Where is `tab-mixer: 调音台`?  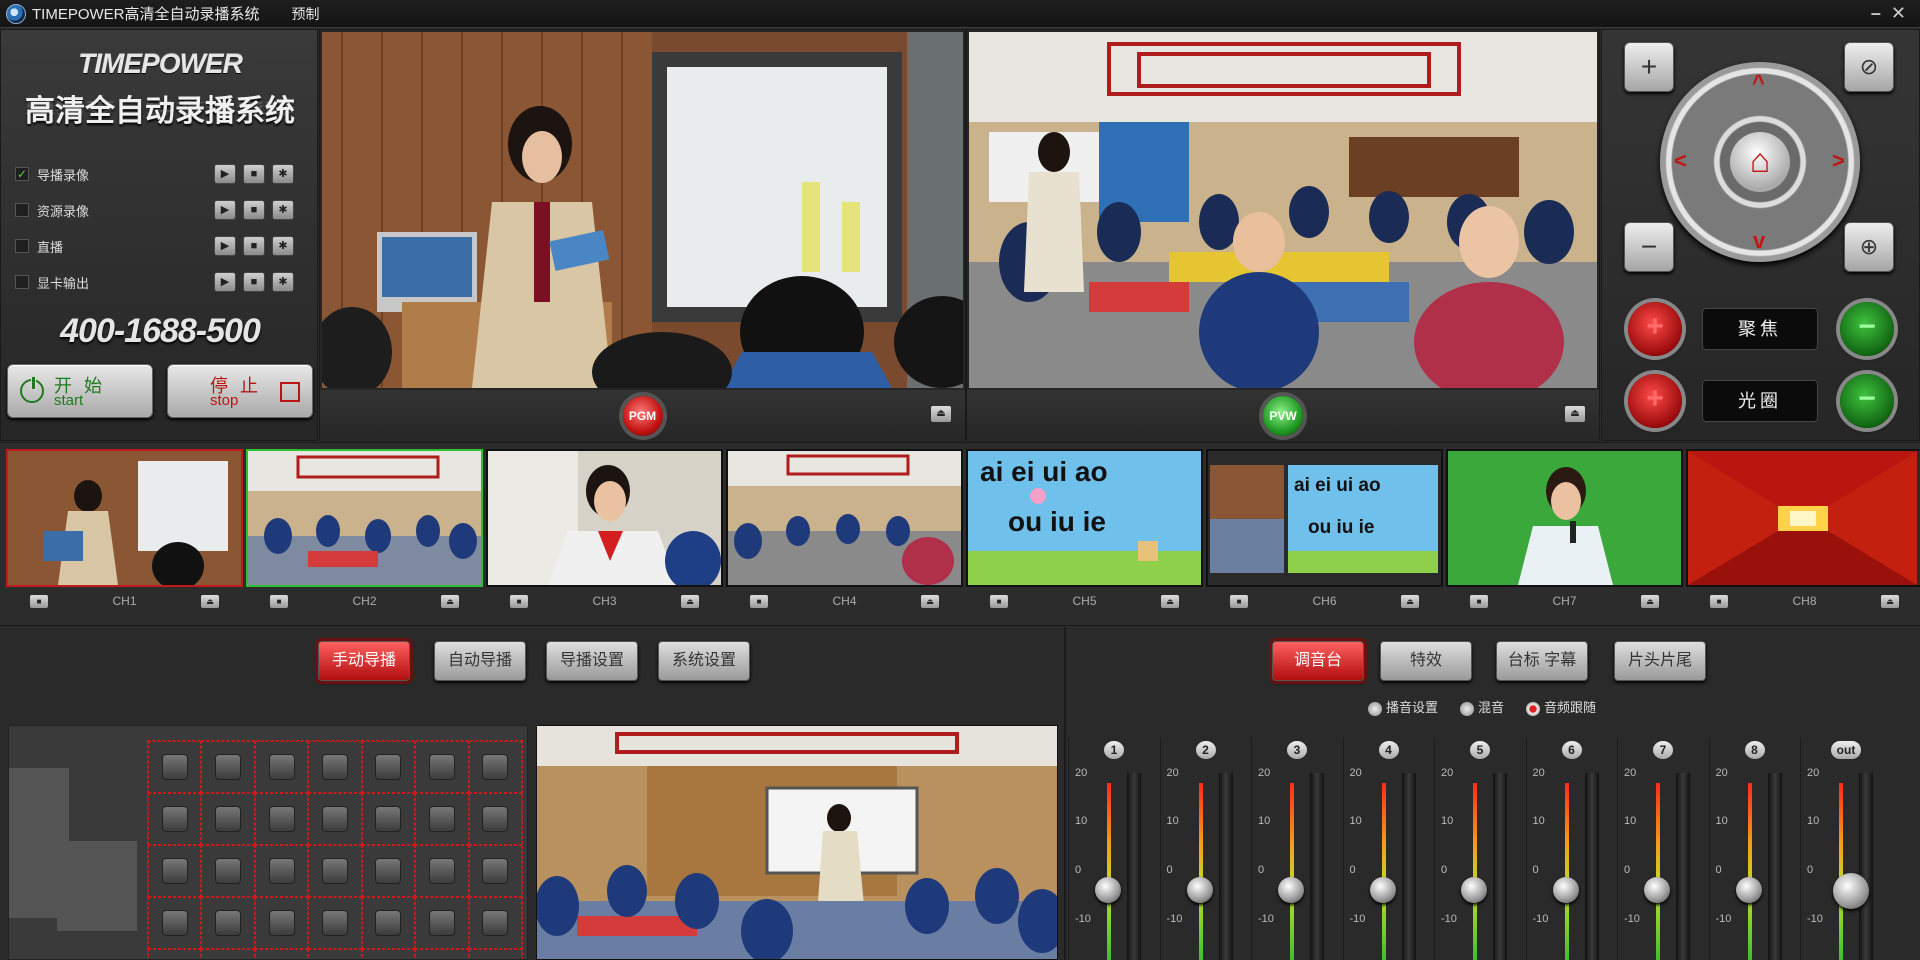
tab-mixer: 调音台 is located at coordinates (1318, 661).